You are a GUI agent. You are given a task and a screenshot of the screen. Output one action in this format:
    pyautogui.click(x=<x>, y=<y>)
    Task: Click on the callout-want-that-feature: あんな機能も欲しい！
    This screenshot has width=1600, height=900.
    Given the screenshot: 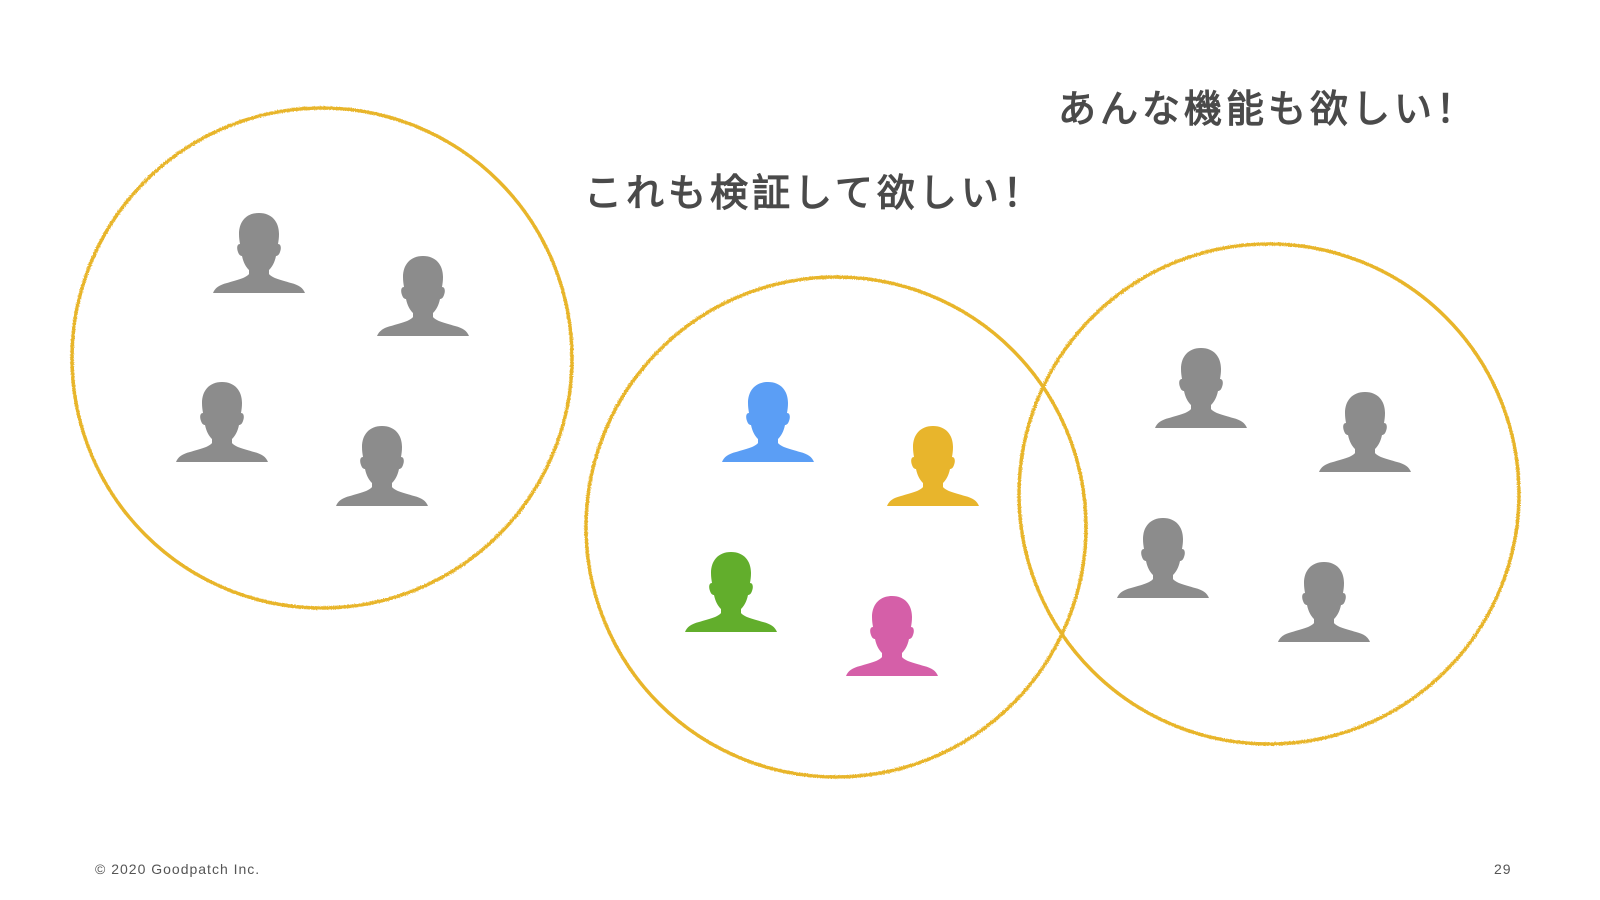 What is the action you would take?
    pyautogui.click(x=1268, y=109)
    